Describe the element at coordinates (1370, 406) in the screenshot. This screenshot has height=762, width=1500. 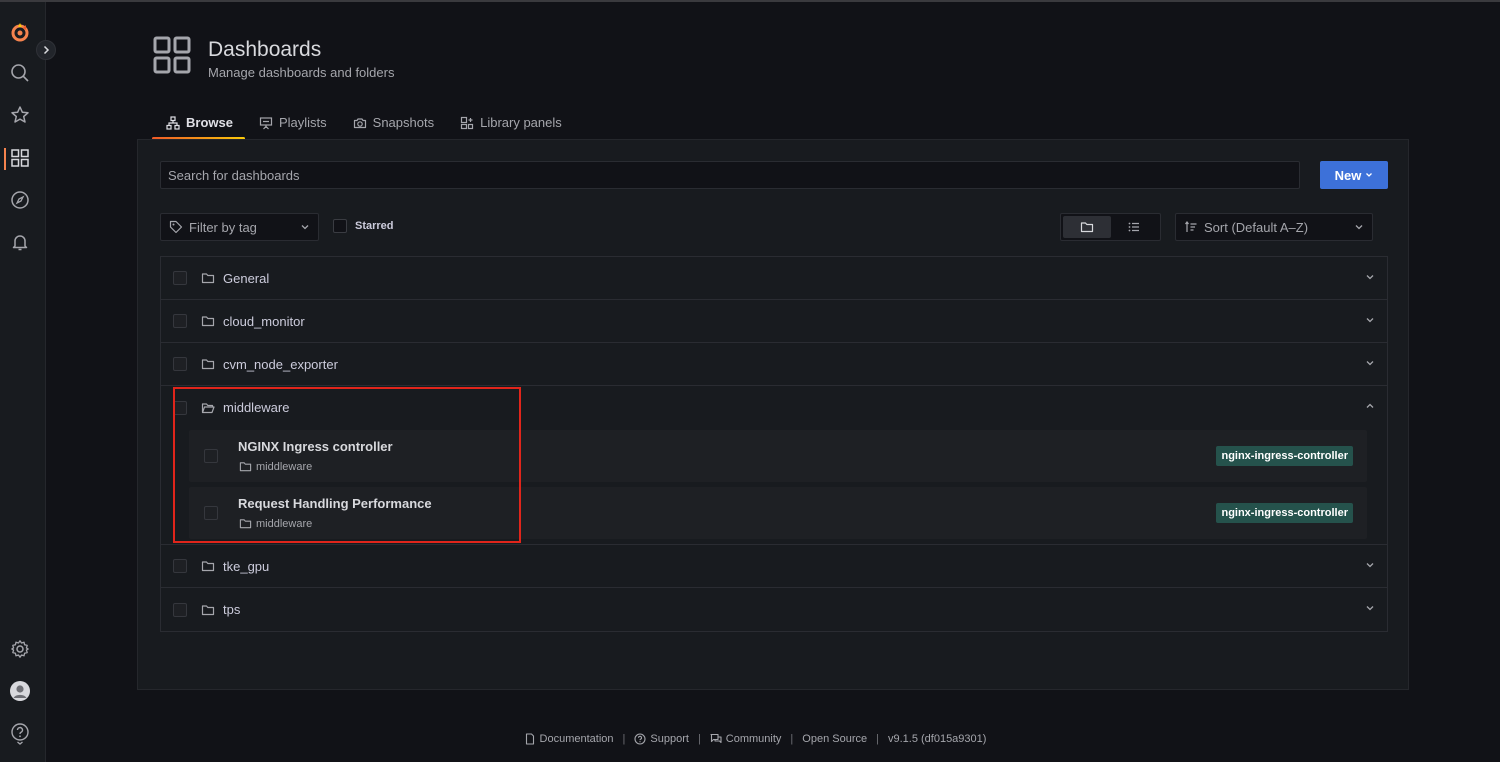
I see `chevron-up-icon` at that location.